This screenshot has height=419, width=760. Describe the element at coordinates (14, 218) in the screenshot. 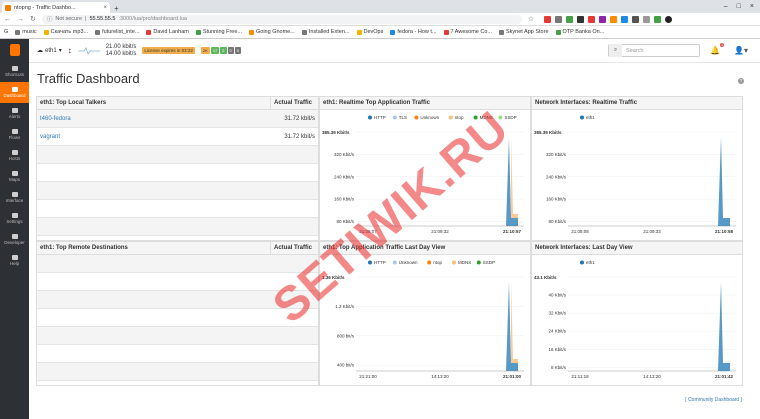

I see `sidebar-item-settings: Settings` at that location.